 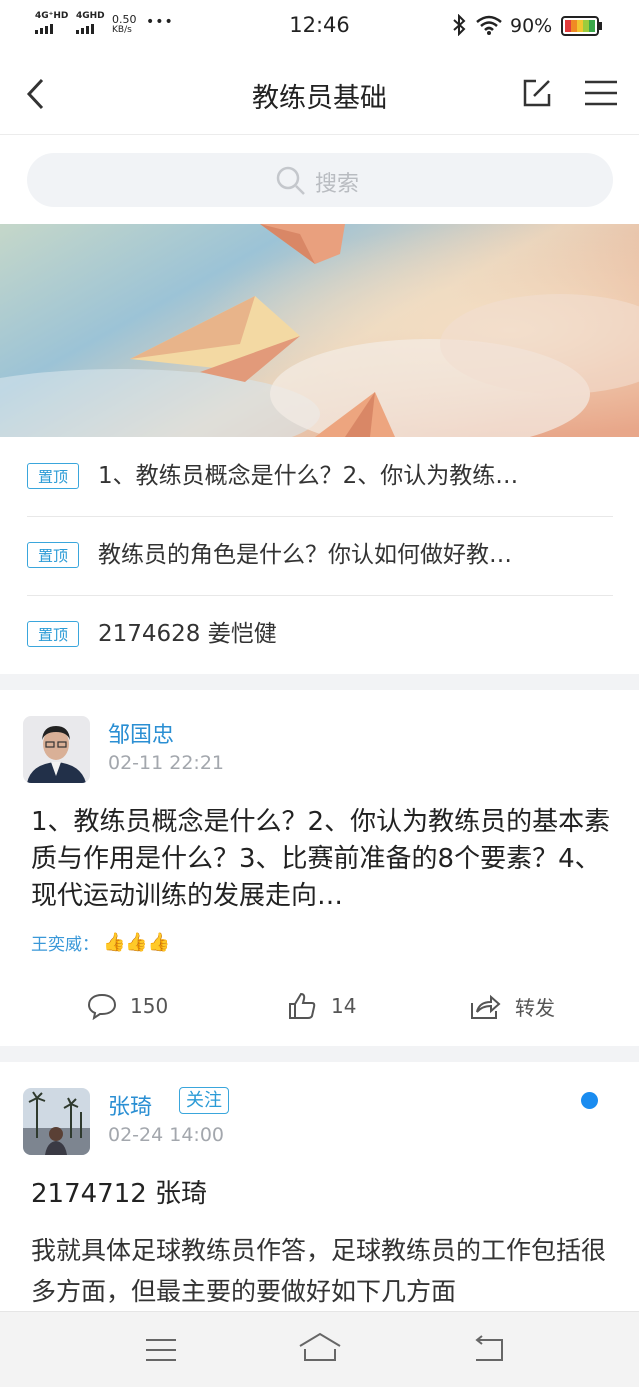 I want to click on compose-button, so click(x=537, y=93).